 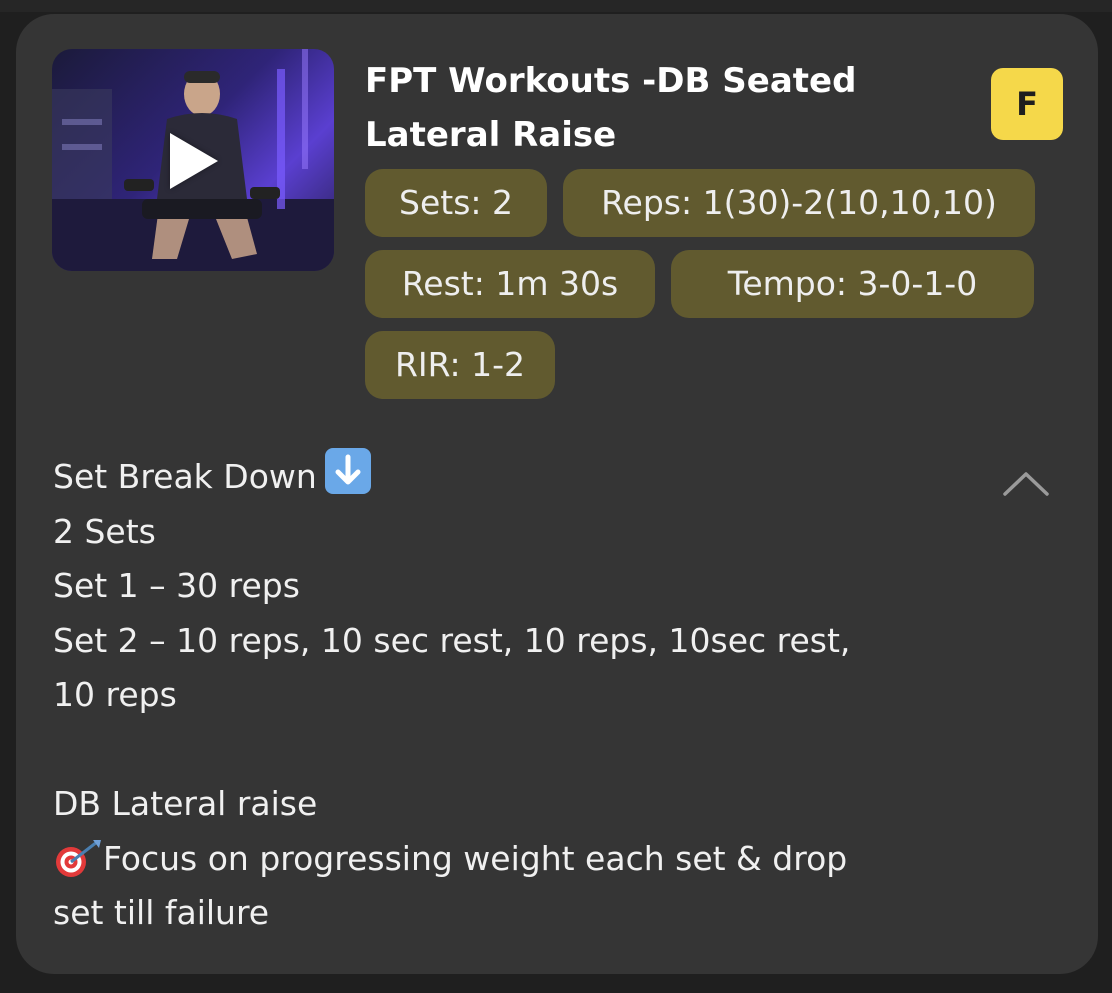 I want to click on breakdown-heading: Set Break Down, so click(x=185, y=476).